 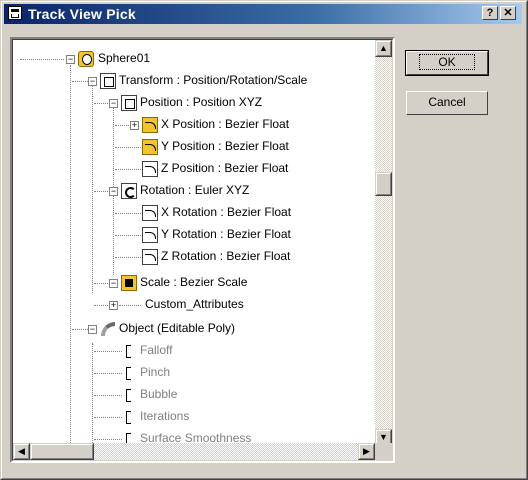 What do you see at coordinates (225, 146) in the screenshot?
I see `node-label: Y Position : Bezier Float` at bounding box center [225, 146].